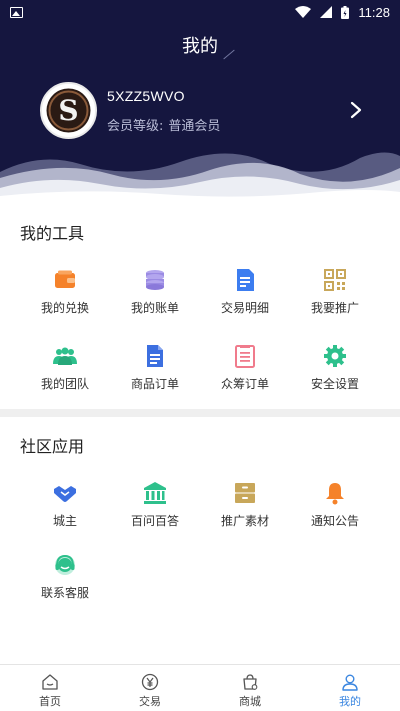 The height and width of the screenshot is (711, 400). I want to click on member-level: 会员等级: 普通会员, so click(163, 124).